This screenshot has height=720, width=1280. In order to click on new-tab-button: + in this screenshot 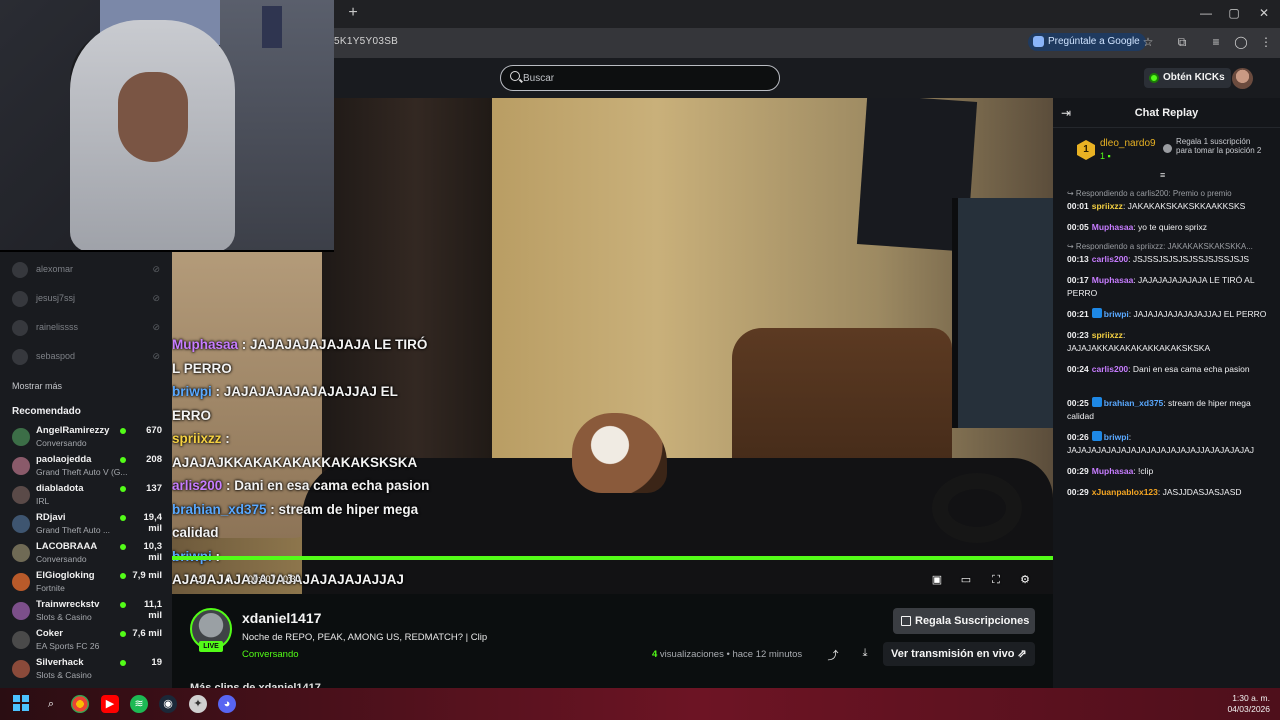, I will do `click(353, 13)`.